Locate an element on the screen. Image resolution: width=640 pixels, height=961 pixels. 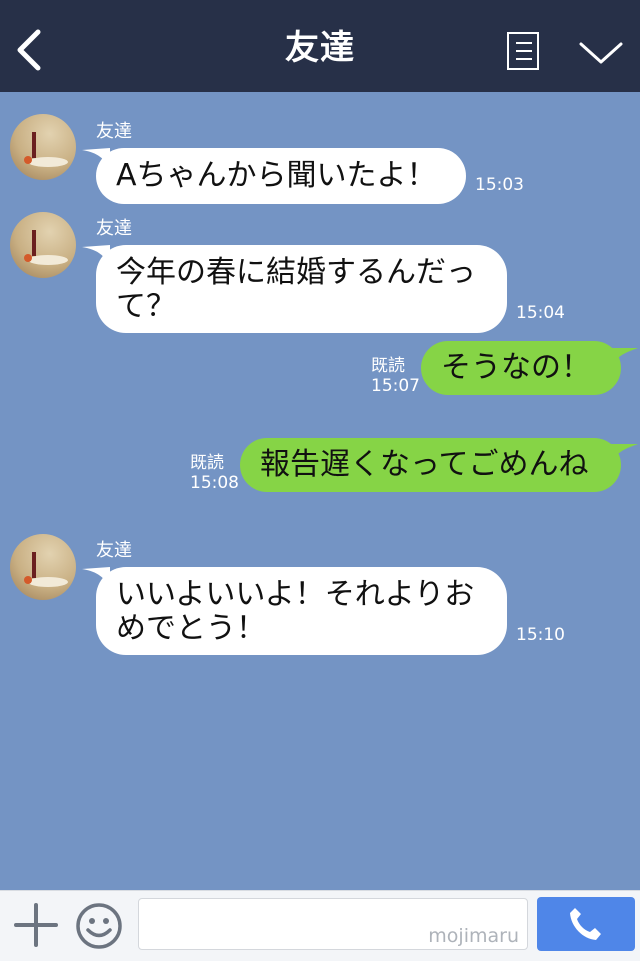
chevron-down-icon is located at coordinates (601, 53).